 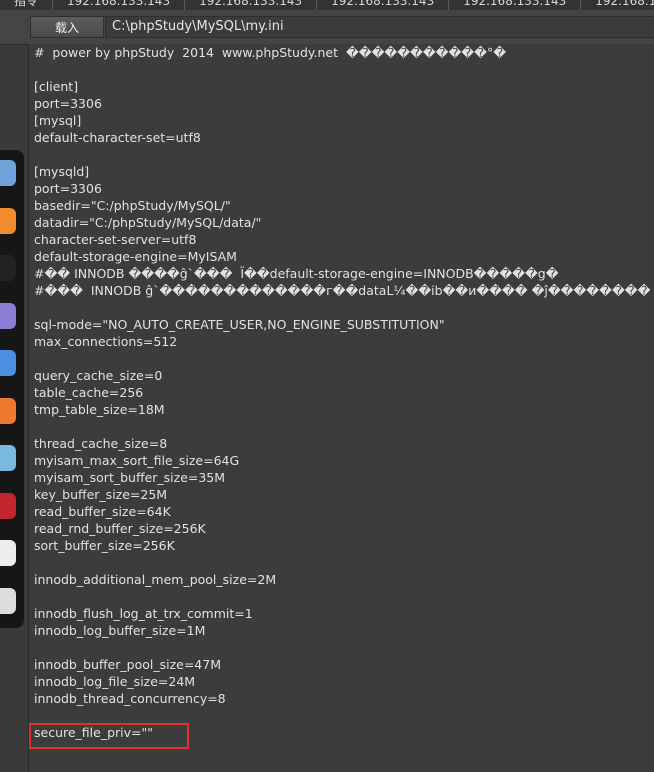 I want to click on tab-2: 192.168.133.143, so click(x=251, y=5).